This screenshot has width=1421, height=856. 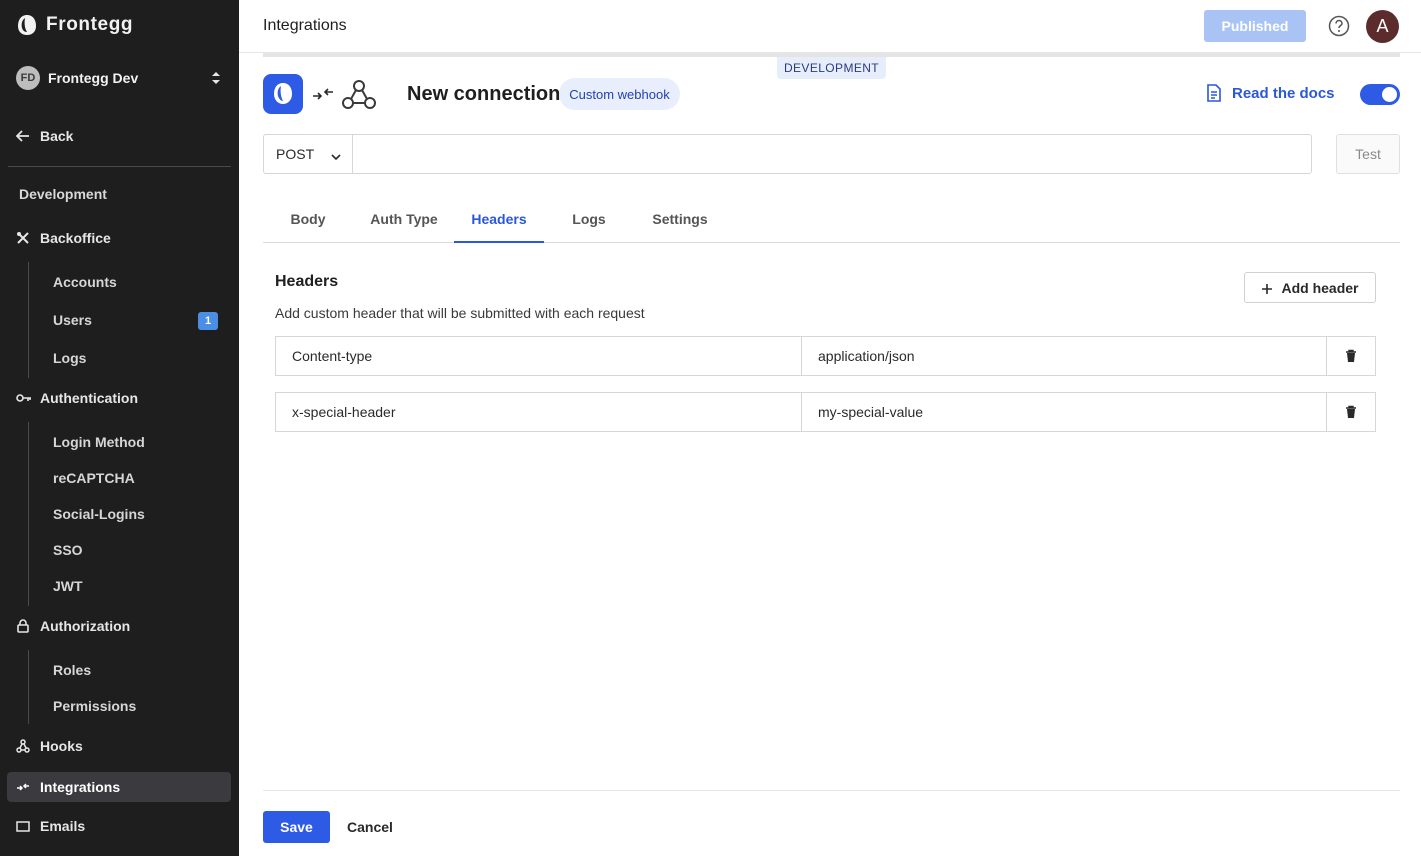 I want to click on connection-type-chip: Custom webhook, so click(x=619, y=94).